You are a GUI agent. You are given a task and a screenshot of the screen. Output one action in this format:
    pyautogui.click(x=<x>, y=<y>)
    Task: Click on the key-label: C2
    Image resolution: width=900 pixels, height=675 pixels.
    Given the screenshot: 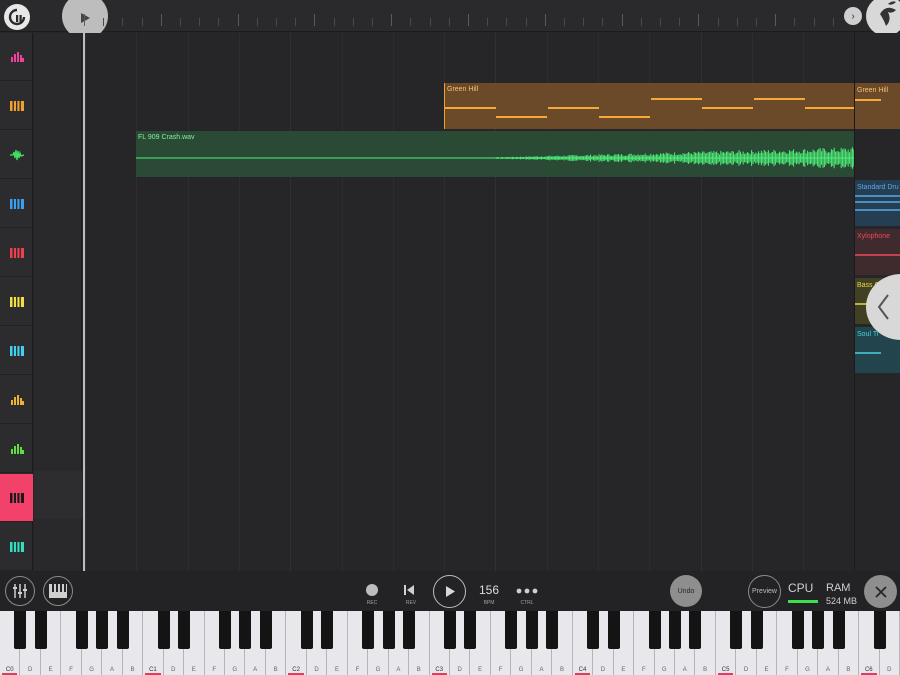 What is the action you would take?
    pyautogui.click(x=296, y=670)
    